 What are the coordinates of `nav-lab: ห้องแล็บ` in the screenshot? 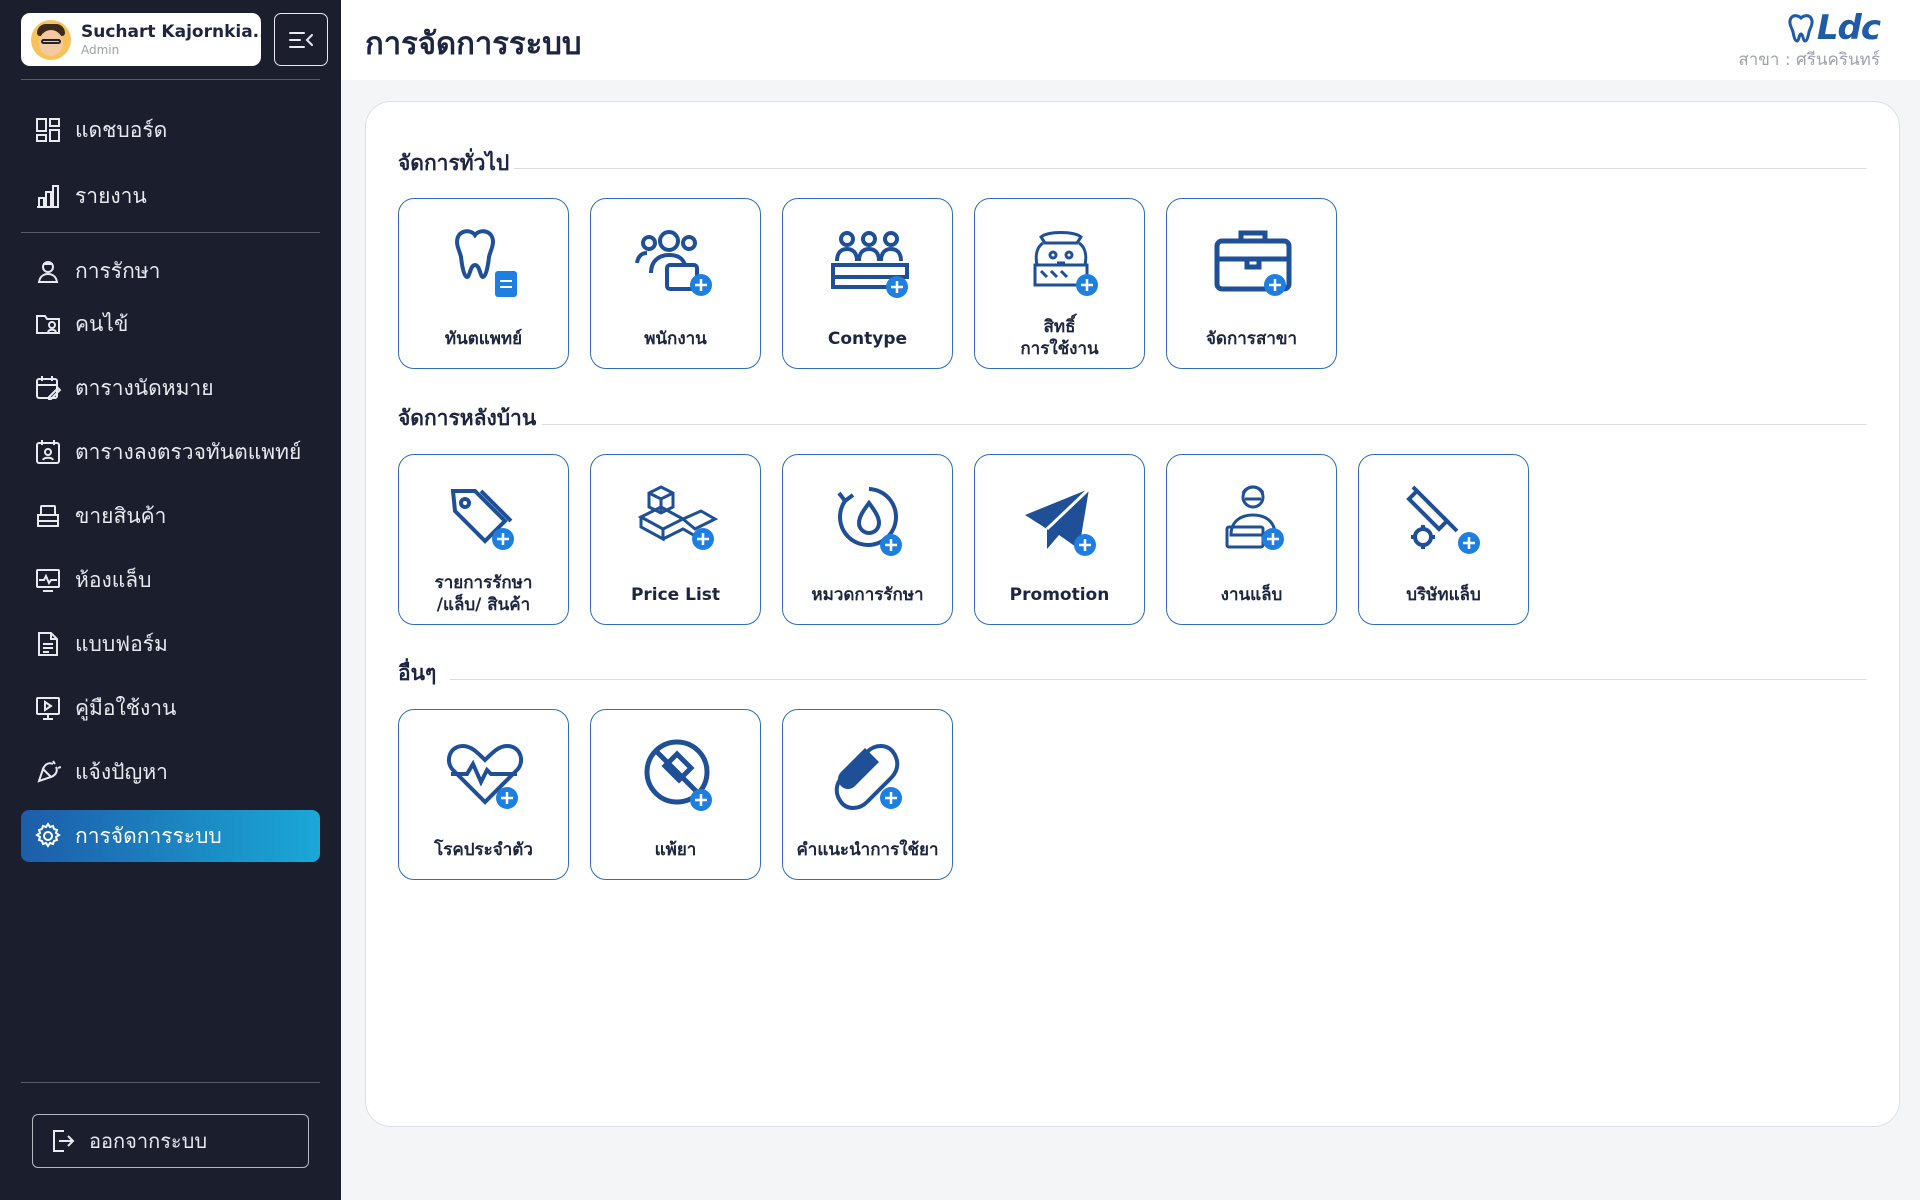 It's located at (170, 580).